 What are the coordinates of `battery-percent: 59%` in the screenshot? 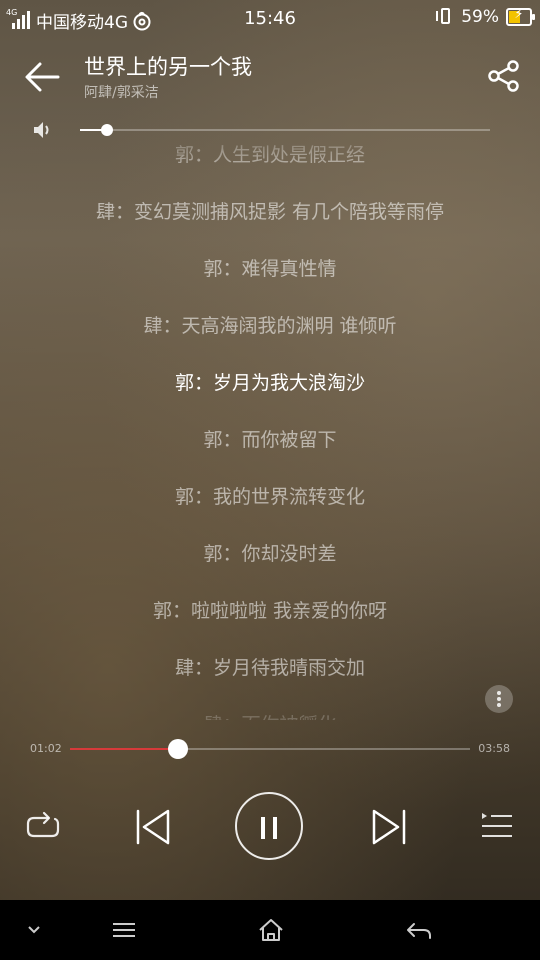 It's located at (480, 17).